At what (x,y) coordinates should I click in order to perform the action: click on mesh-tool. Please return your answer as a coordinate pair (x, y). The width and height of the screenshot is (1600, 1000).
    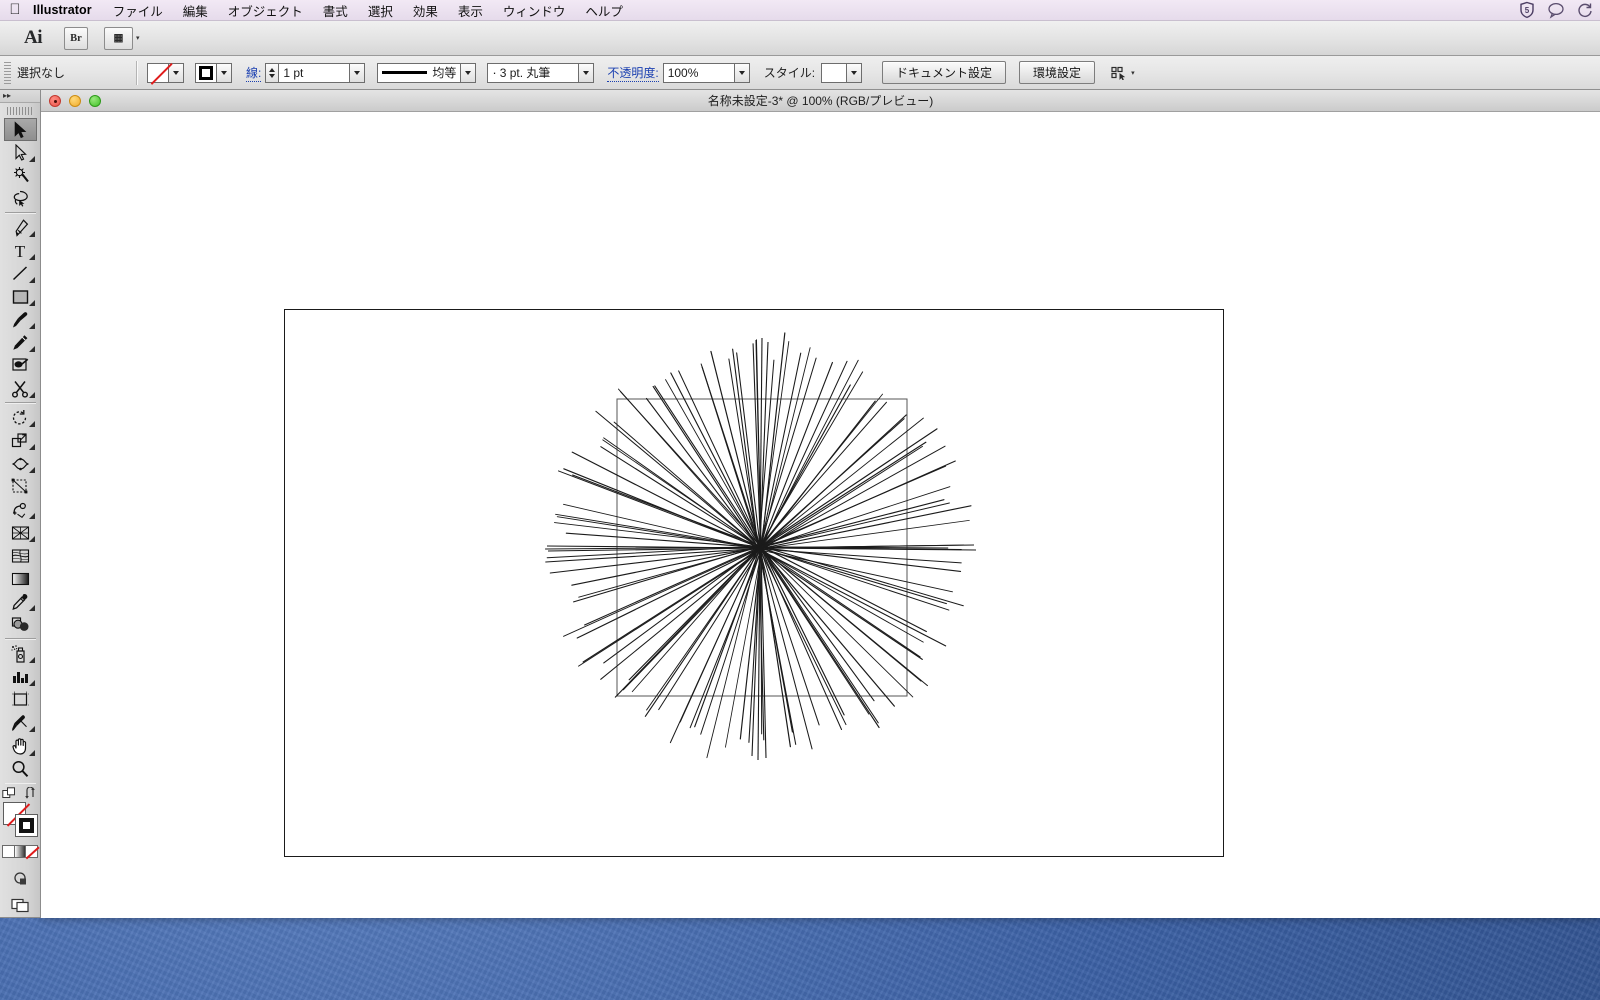
    Looking at the image, I should click on (20, 555).